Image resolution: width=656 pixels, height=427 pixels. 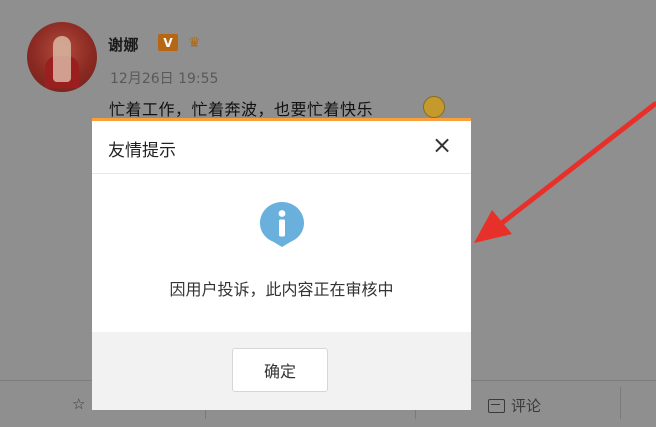 I want to click on crown-icon: ♛, so click(x=194, y=43).